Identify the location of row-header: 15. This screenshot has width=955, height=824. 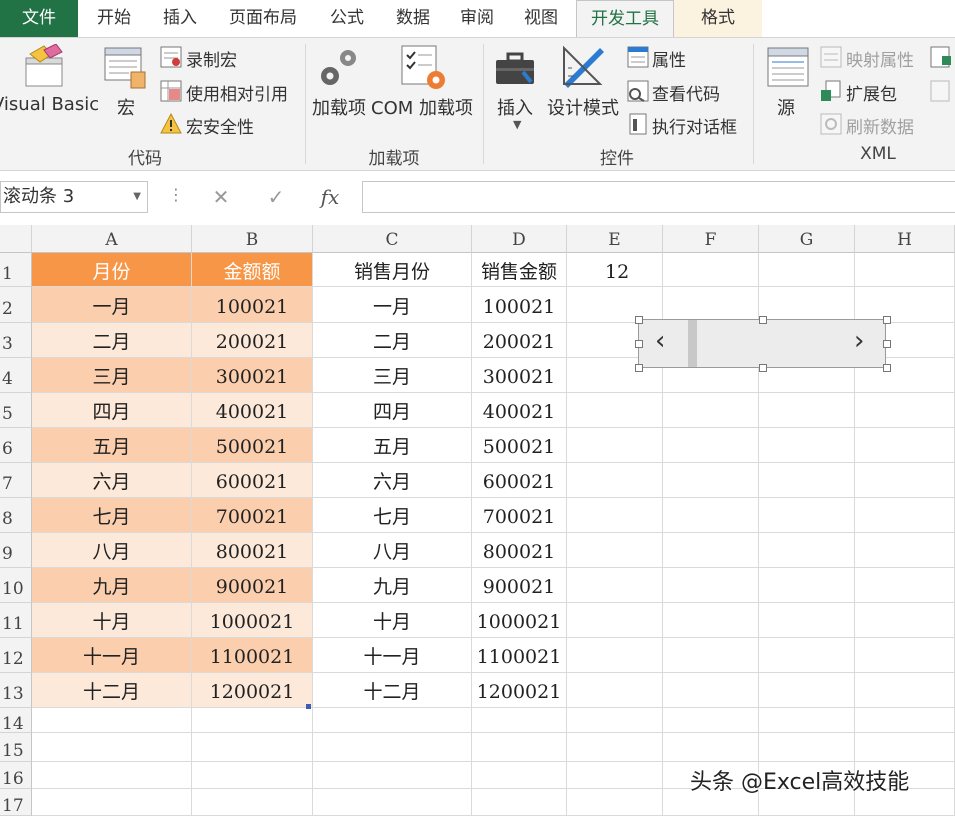
(16, 747).